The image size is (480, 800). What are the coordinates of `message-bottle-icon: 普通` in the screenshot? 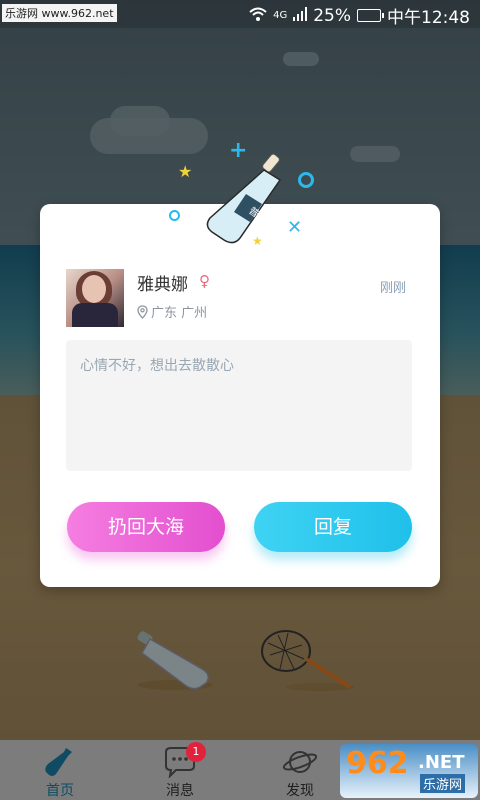 It's located at (244, 198).